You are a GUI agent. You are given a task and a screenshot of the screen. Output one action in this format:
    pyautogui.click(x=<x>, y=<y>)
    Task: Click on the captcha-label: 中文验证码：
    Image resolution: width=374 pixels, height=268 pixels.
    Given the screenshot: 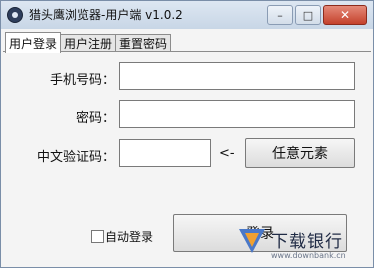 What is the action you would take?
    pyautogui.click(x=75, y=157)
    